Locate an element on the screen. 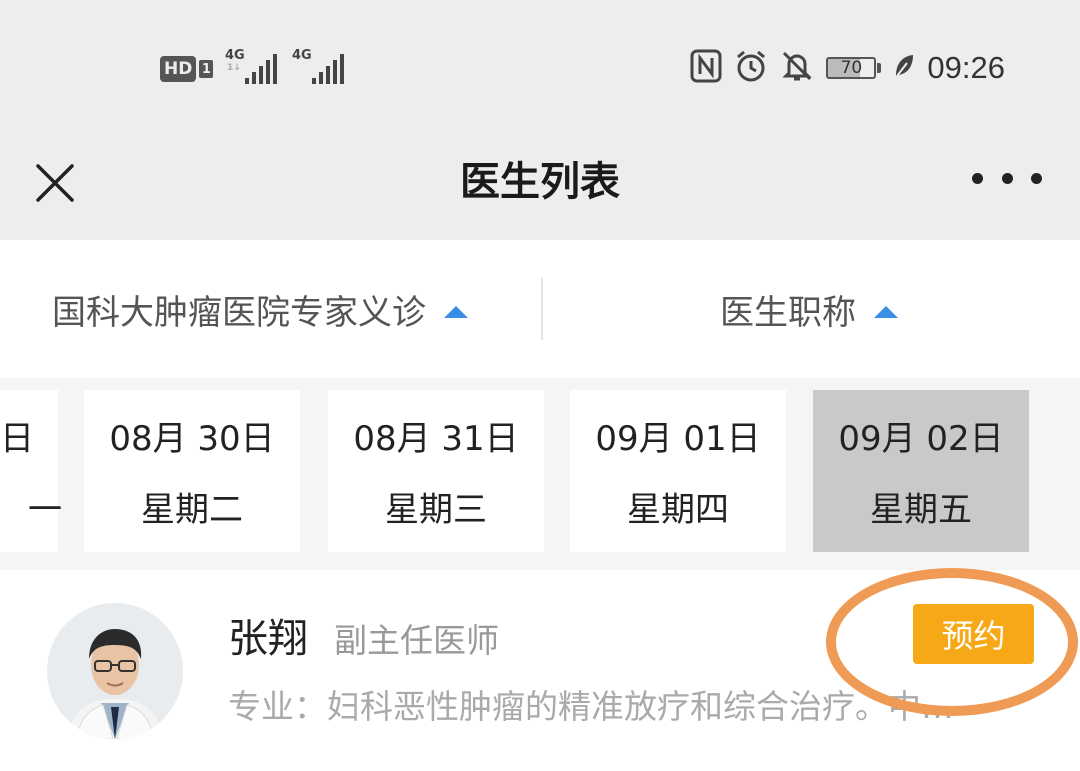 Image resolution: width=1080 pixels, height=771 pixels. weekday-label: 星期四 is located at coordinates (678, 510).